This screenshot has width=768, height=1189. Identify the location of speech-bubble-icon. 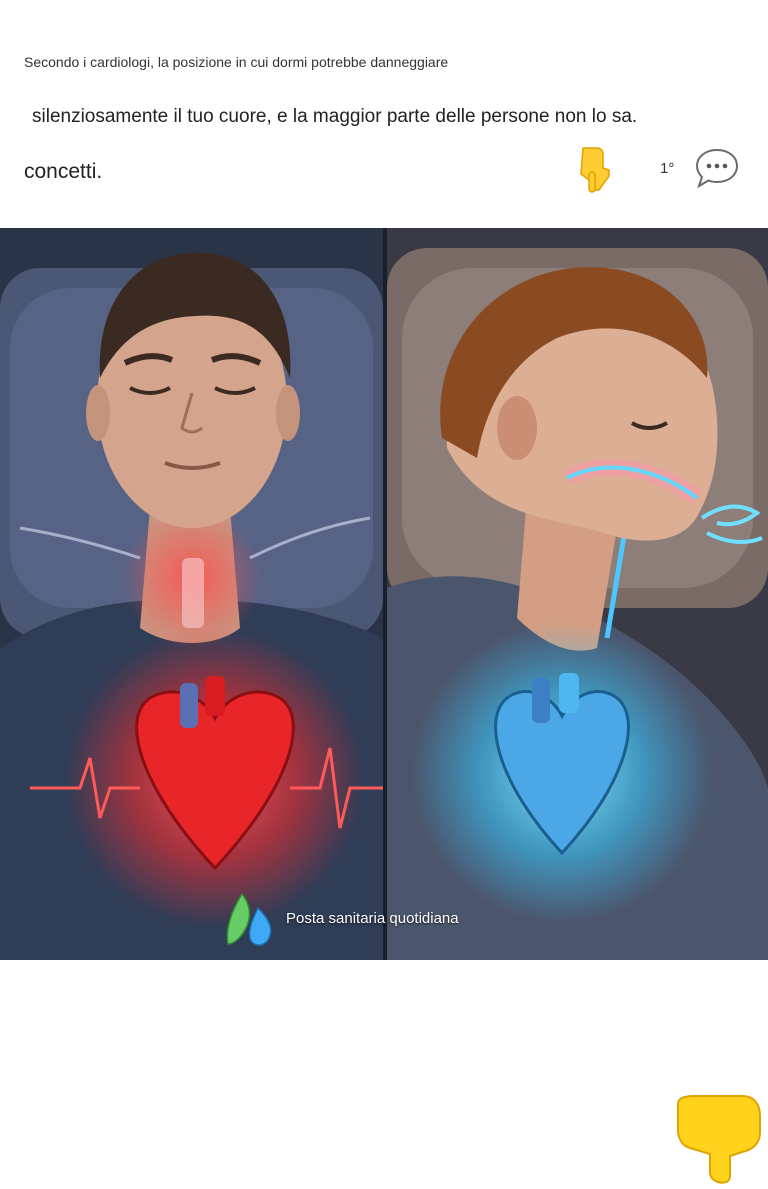
(717, 168).